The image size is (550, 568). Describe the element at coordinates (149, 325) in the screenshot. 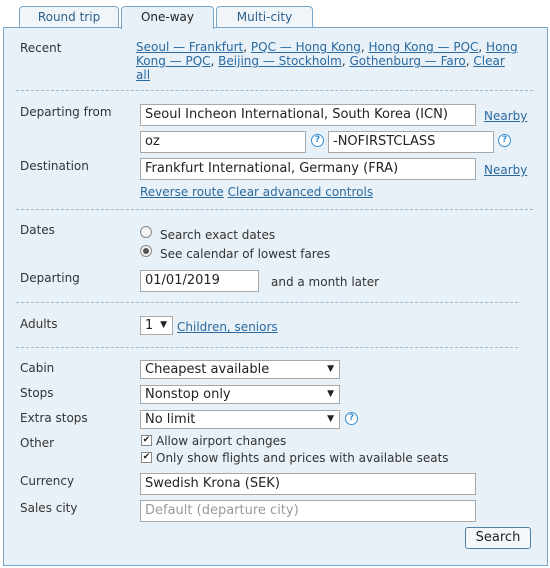

I see `adults-value: 1` at that location.